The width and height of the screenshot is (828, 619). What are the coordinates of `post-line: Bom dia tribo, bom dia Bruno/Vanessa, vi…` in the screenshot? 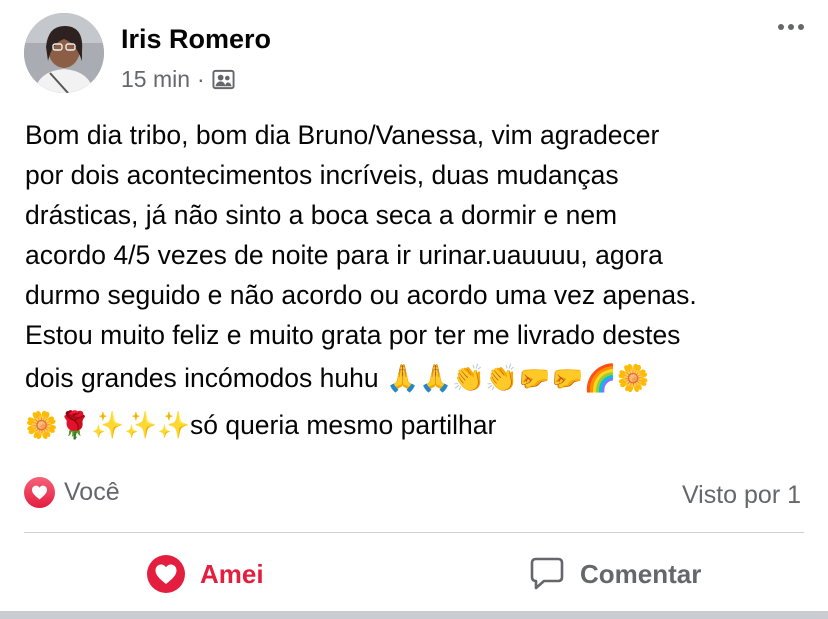 It's located at (342, 135).